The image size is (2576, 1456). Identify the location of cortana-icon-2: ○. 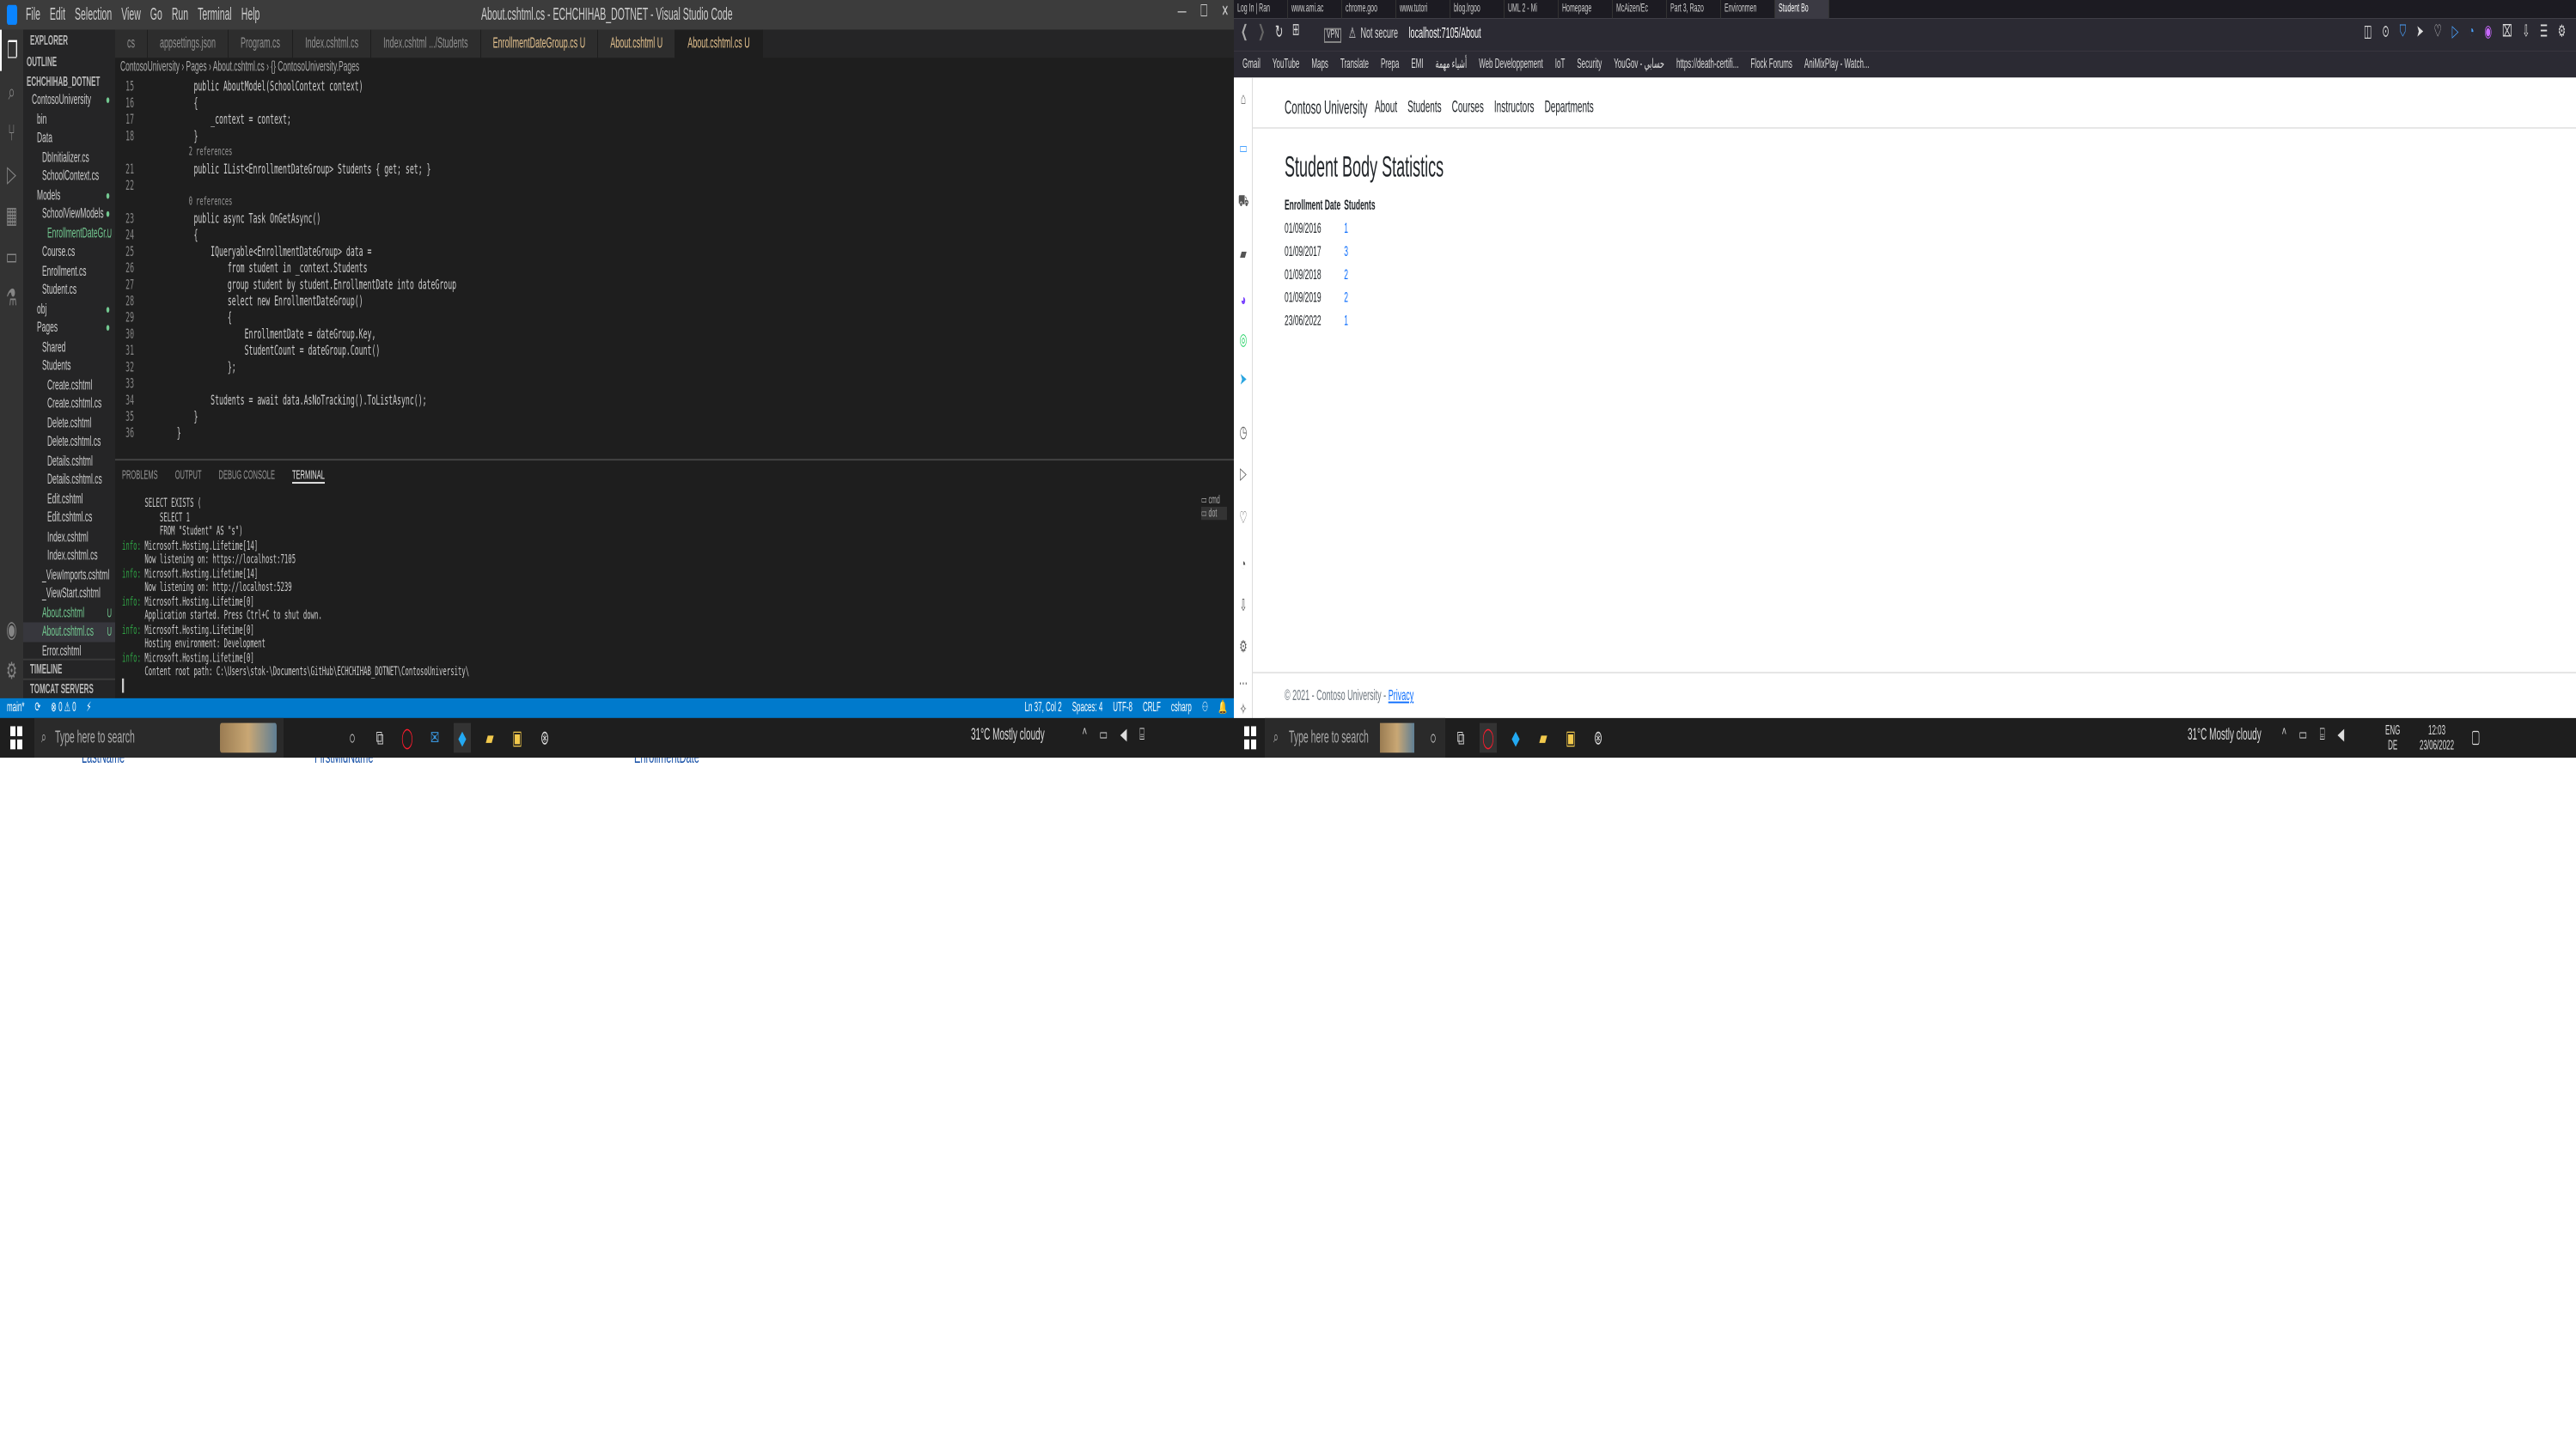
(1433, 738).